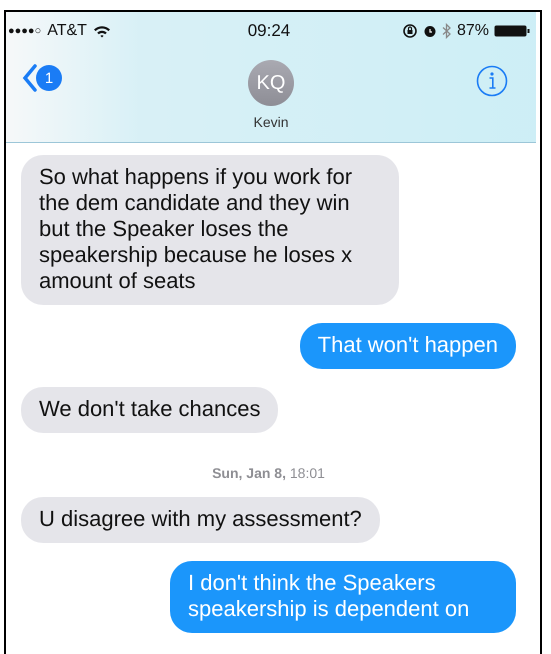  I want to click on signal-strength: ●●●●○, so click(25, 31).